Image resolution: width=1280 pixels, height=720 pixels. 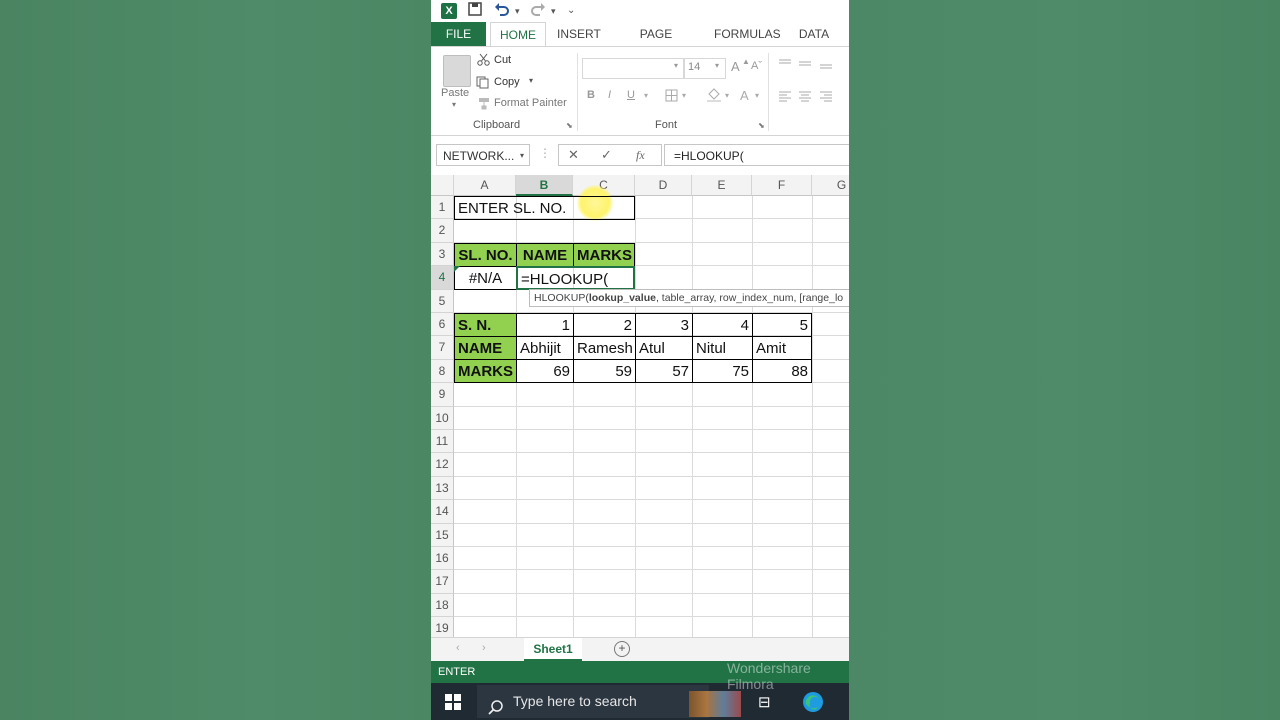 I want to click on cut-icon, so click(x=483, y=61).